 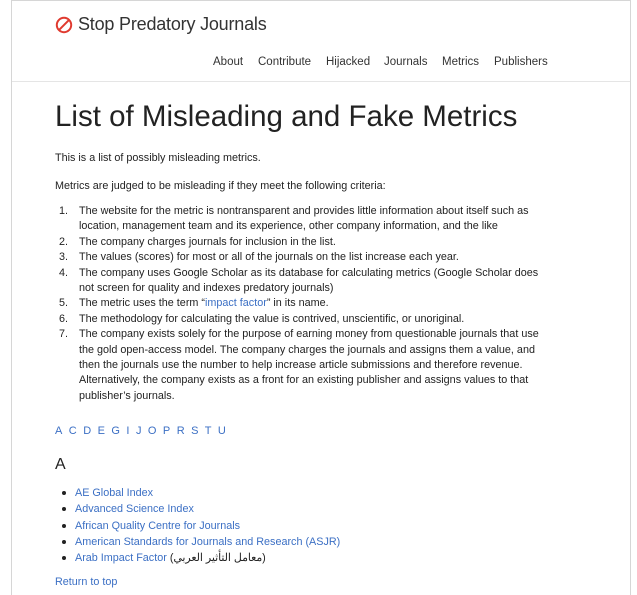 What do you see at coordinates (236, 303) in the screenshot?
I see `impact-factor-link: impact factor` at bounding box center [236, 303].